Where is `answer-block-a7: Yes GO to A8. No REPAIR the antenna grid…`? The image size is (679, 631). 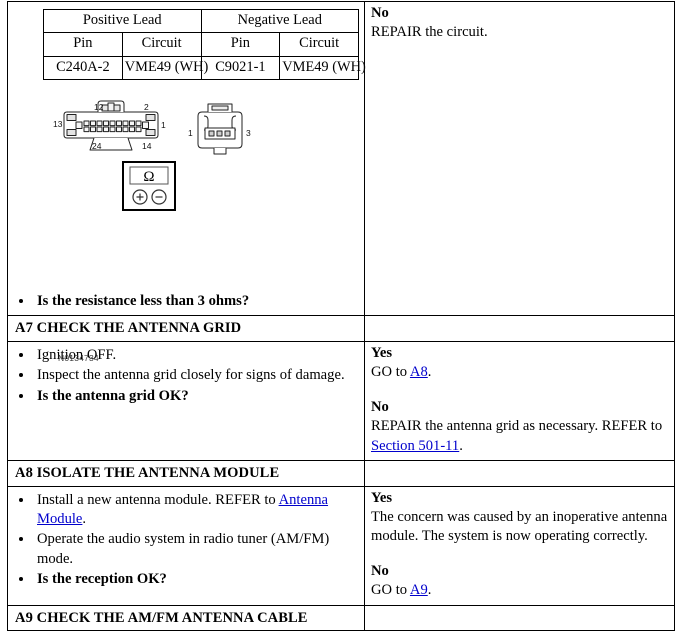 answer-block-a7: Yes GO to A8. No REPAIR the antenna grid… is located at coordinates (519, 401).